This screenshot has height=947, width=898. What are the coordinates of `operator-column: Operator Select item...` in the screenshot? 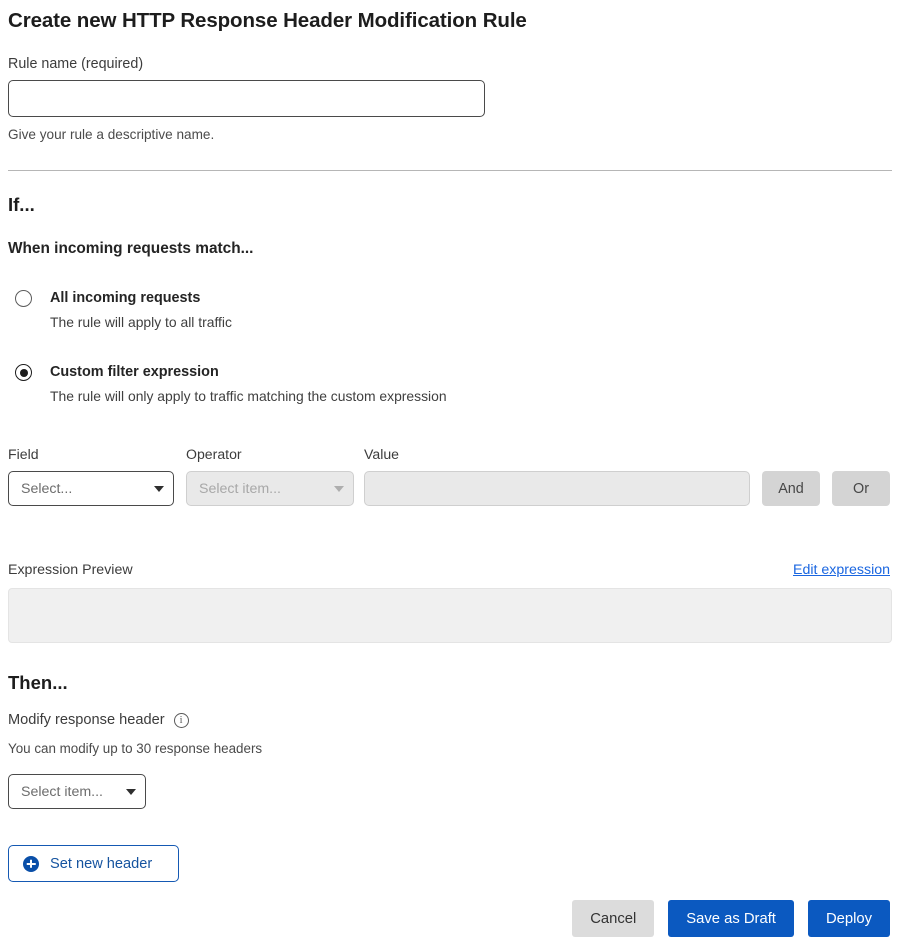 It's located at (270, 475).